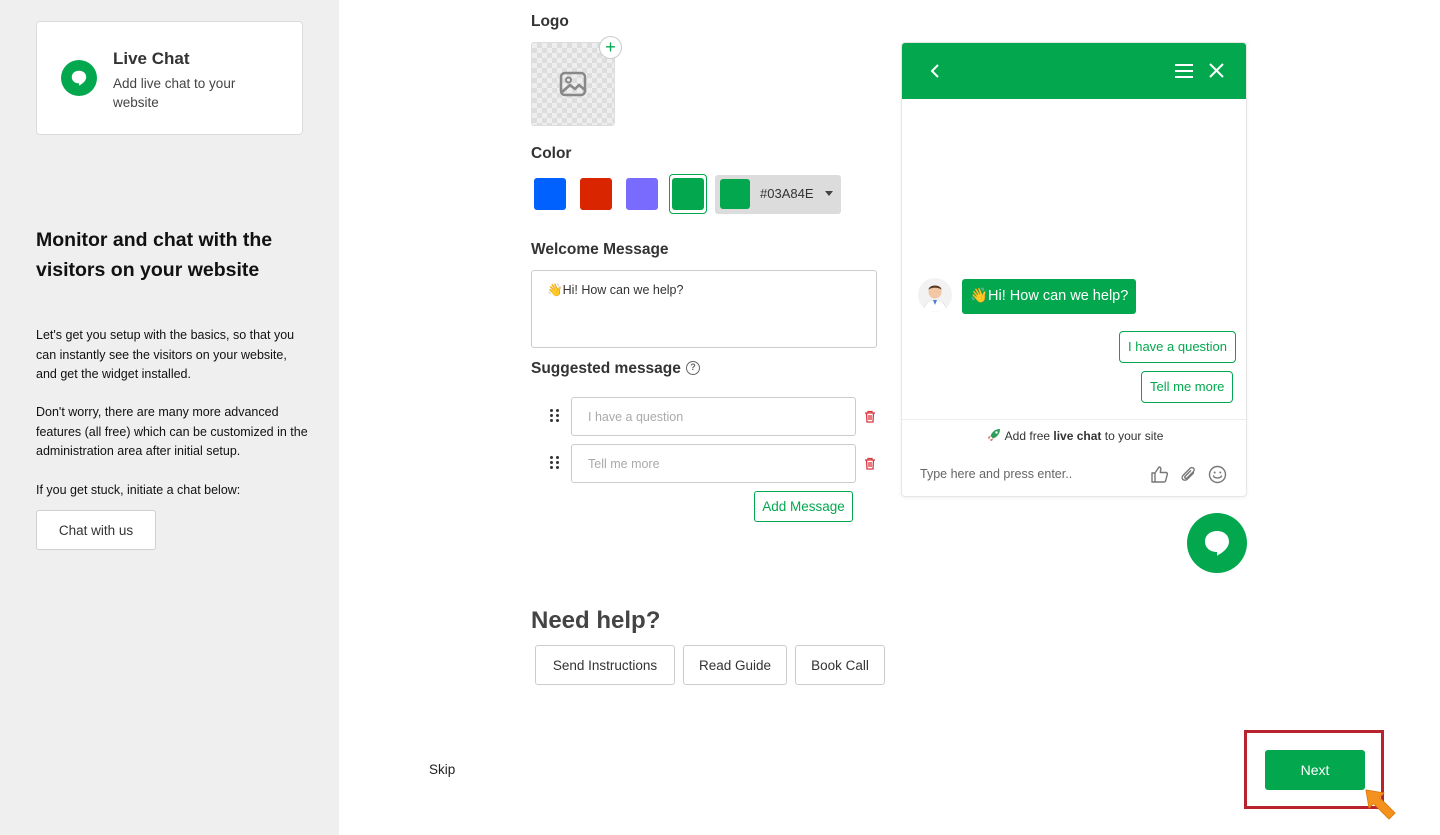  I want to click on logo-label: Logo, so click(550, 21).